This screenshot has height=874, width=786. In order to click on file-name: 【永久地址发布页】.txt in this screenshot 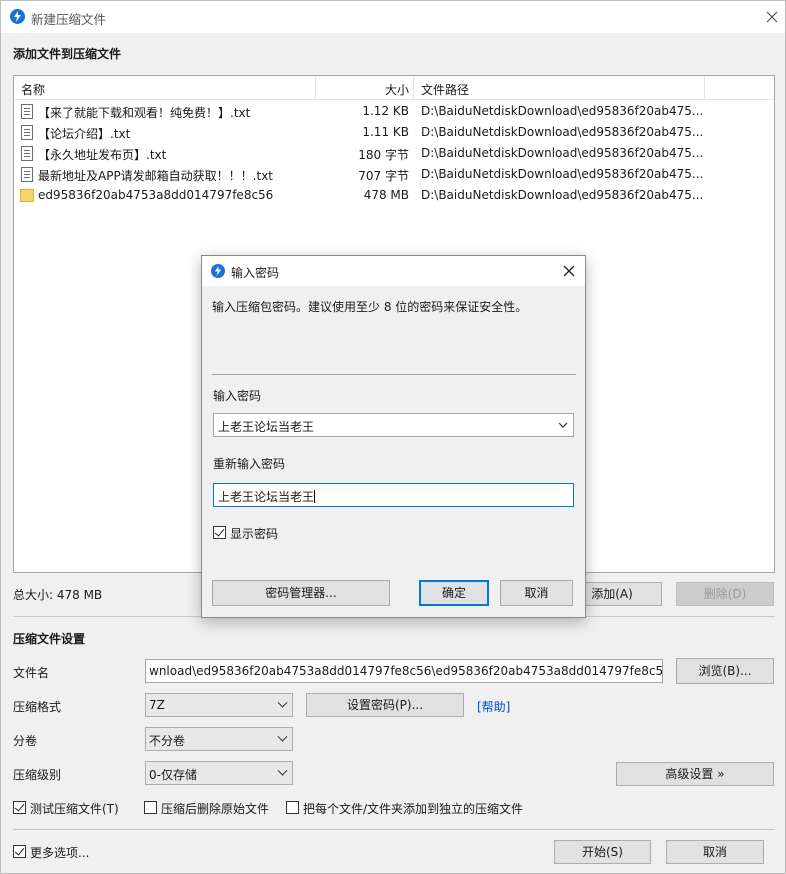, I will do `click(102, 155)`.